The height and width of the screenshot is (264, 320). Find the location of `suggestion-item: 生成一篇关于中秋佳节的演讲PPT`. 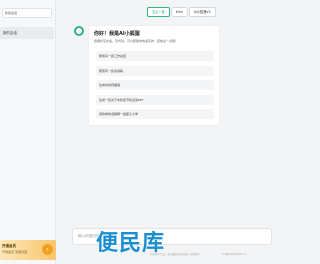

suggestion-item: 生成一篇关于中秋佳节的演讲PPT is located at coordinates (155, 100).